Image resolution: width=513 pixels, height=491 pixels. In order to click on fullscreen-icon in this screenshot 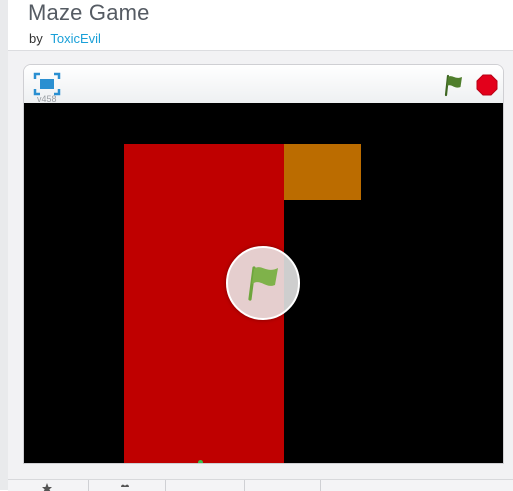, I will do `click(47, 84)`.